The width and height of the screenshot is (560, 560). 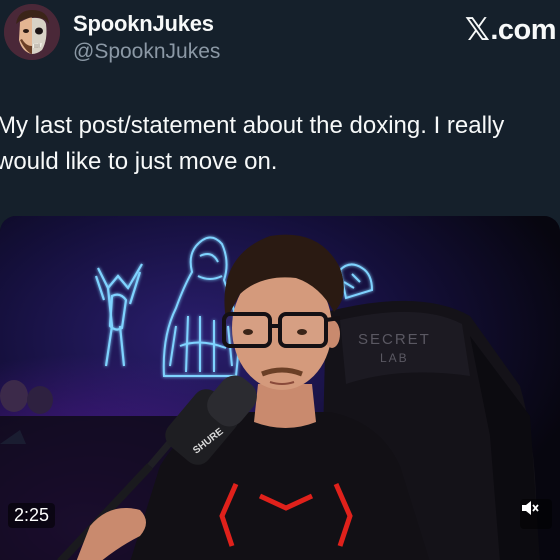 What do you see at coordinates (281, 330) in the screenshot?
I see `person-glasses` at bounding box center [281, 330].